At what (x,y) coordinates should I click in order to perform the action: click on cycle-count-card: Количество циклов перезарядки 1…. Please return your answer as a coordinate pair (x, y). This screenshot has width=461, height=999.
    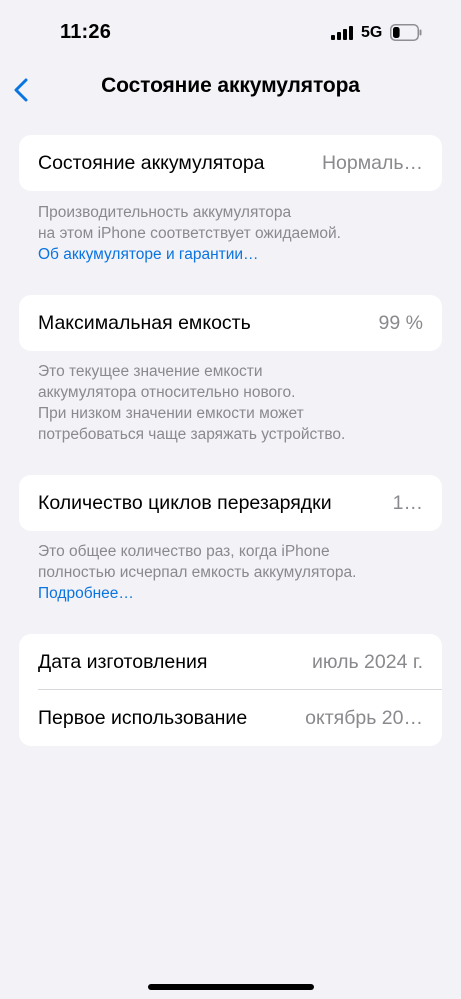
    Looking at the image, I should click on (230, 503).